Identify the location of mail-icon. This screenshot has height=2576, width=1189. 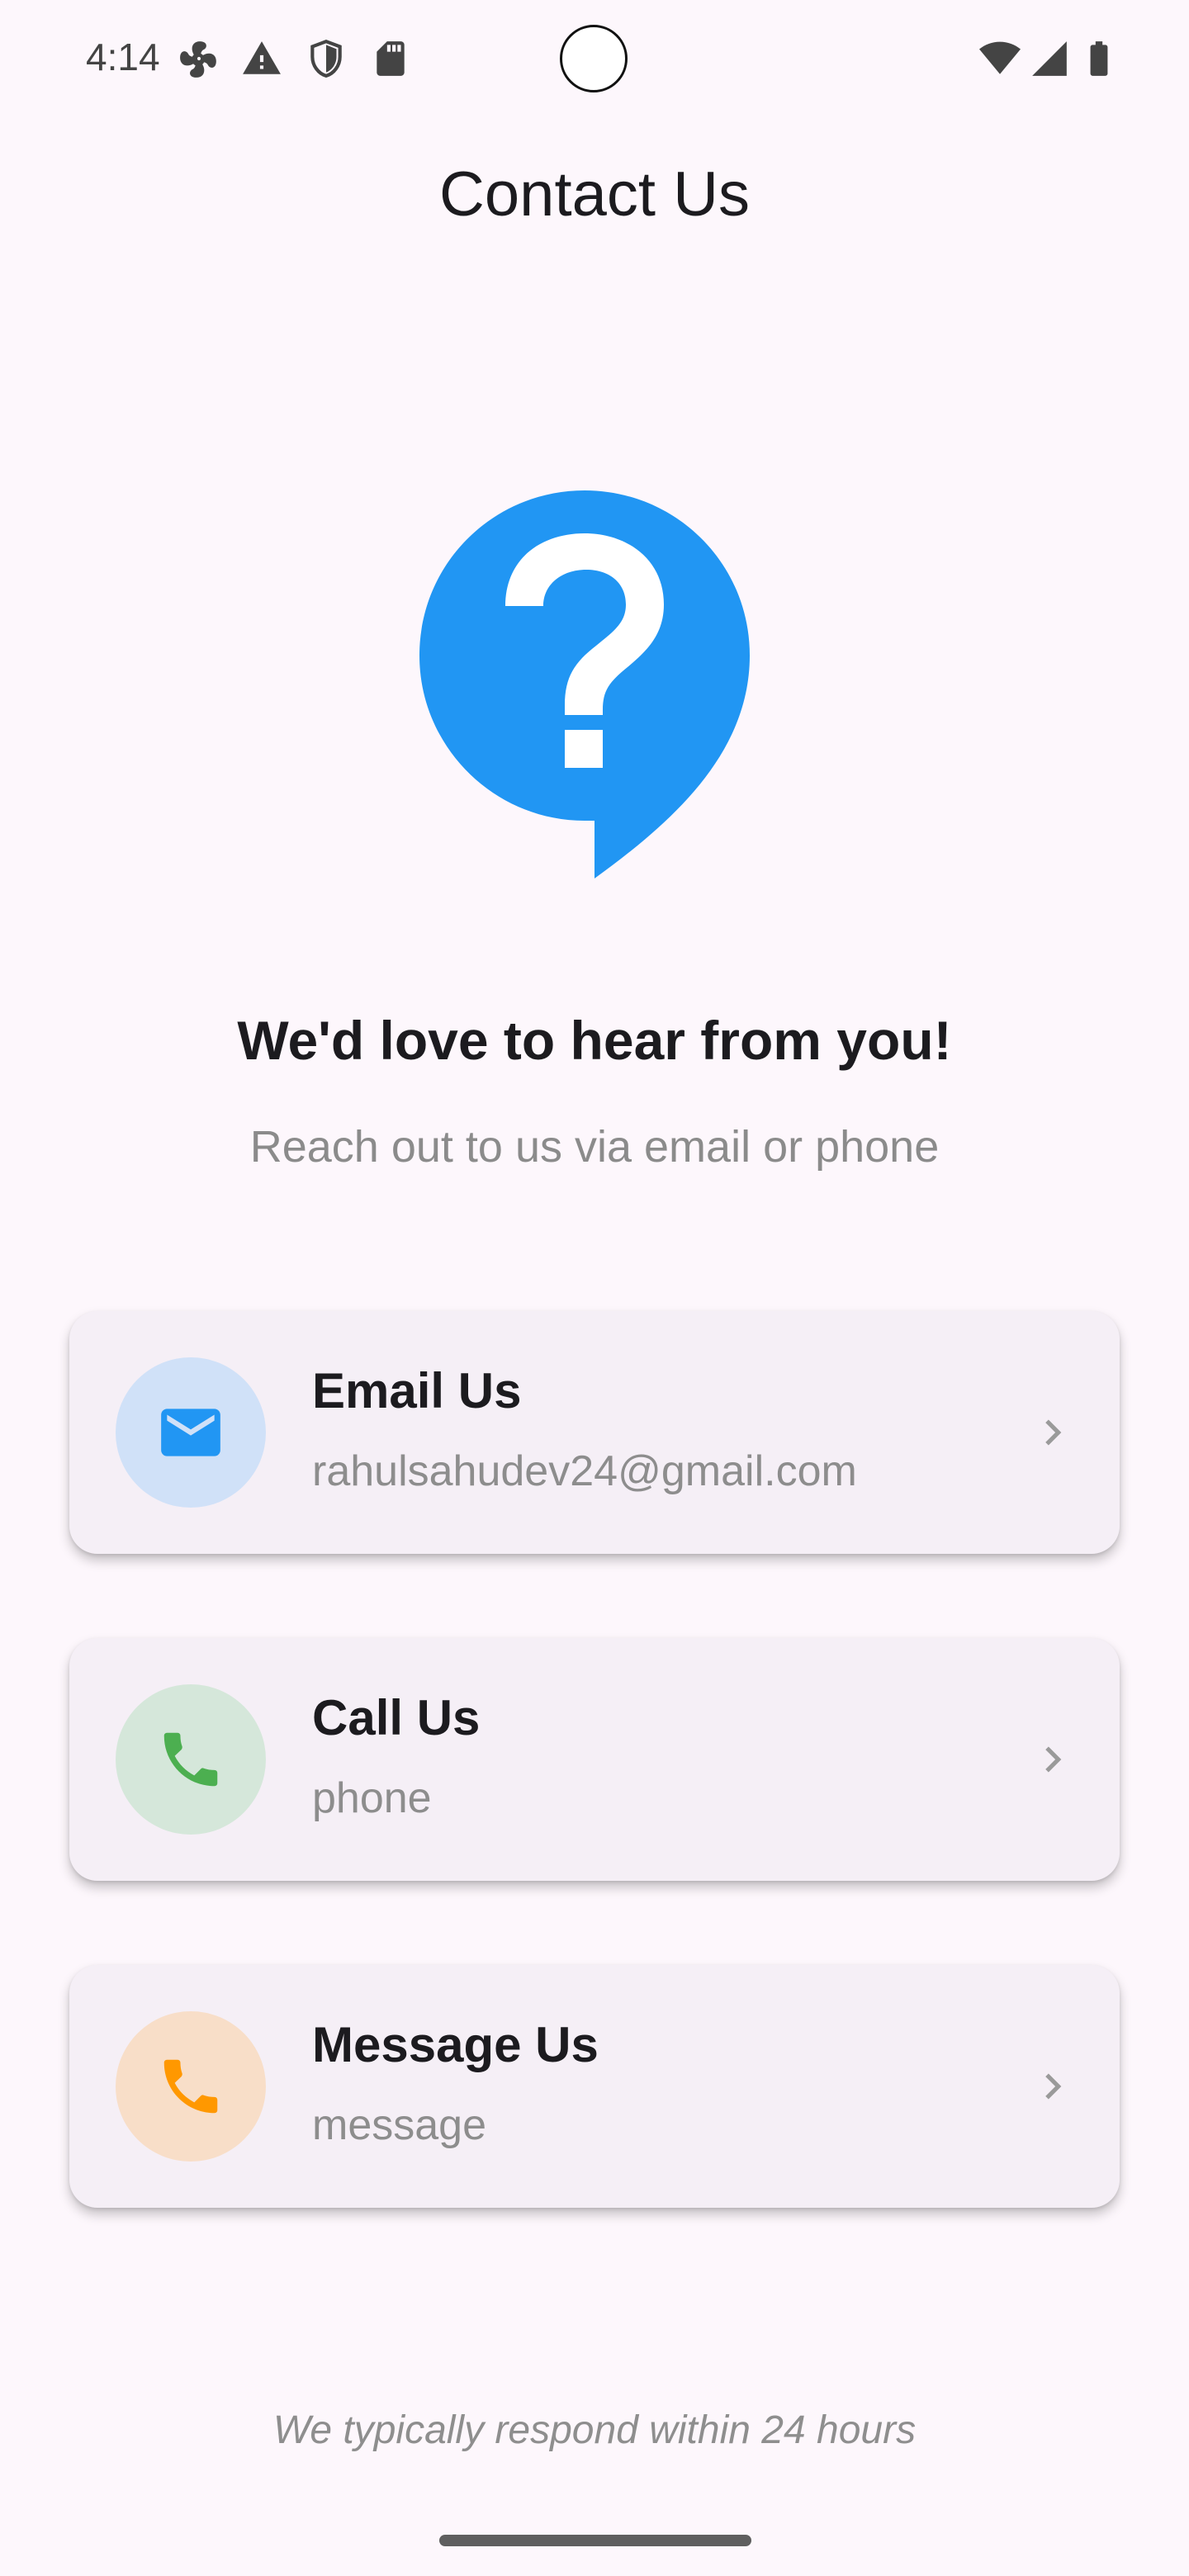
(190, 1432).